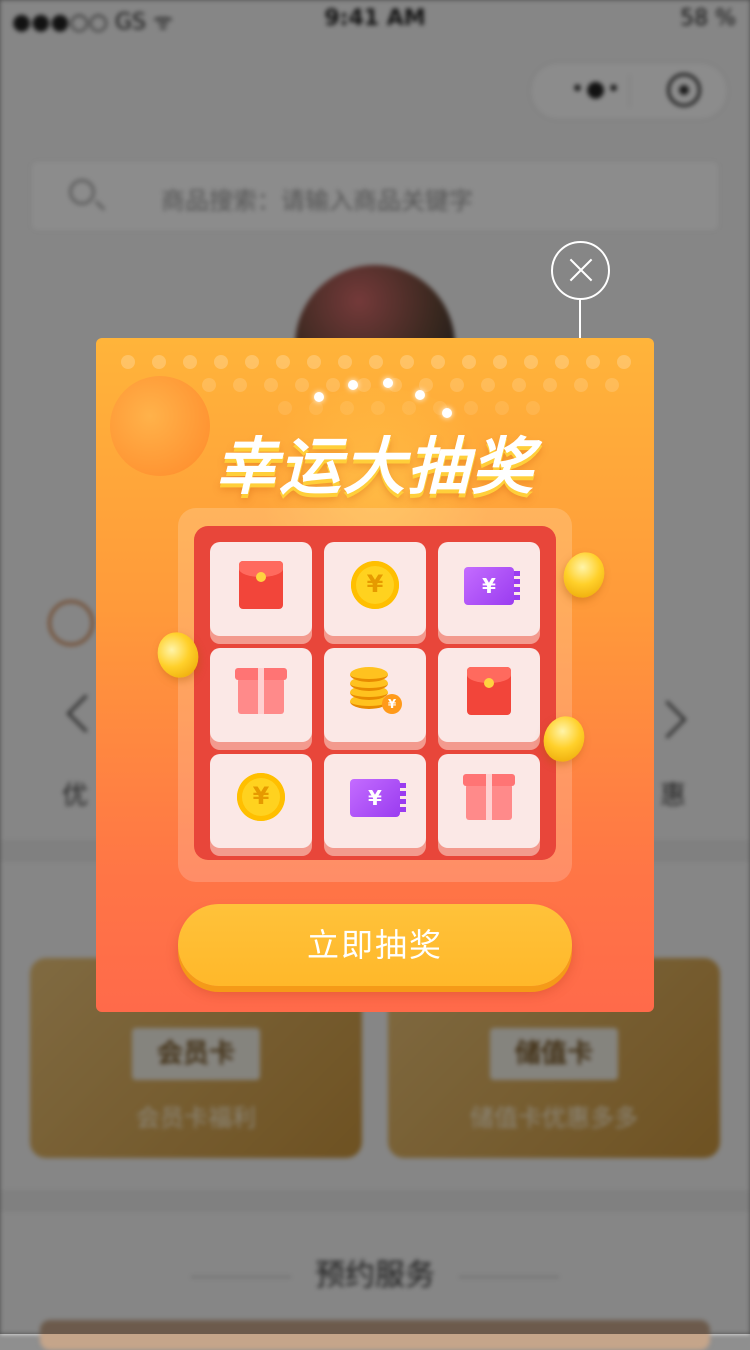 The height and width of the screenshot is (1350, 750). What do you see at coordinates (376, 690) in the screenshot?
I see `coin-stack-icon: ¥` at bounding box center [376, 690].